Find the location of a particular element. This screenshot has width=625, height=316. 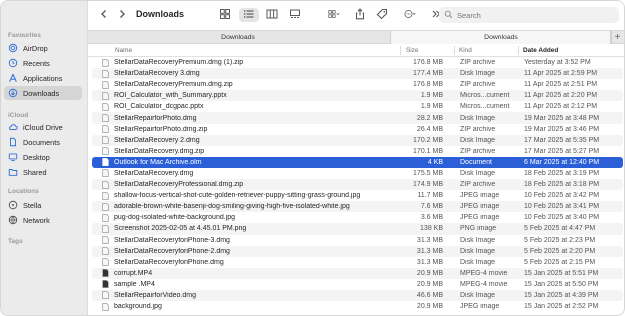

column-header-size: Size is located at coordinates (412, 50).